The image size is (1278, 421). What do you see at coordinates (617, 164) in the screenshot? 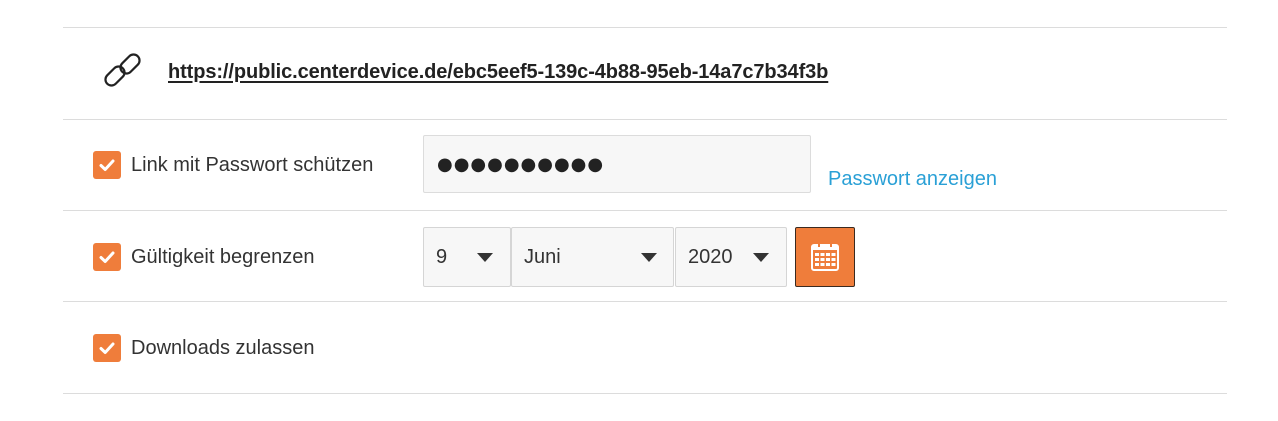
I see `password-field` at bounding box center [617, 164].